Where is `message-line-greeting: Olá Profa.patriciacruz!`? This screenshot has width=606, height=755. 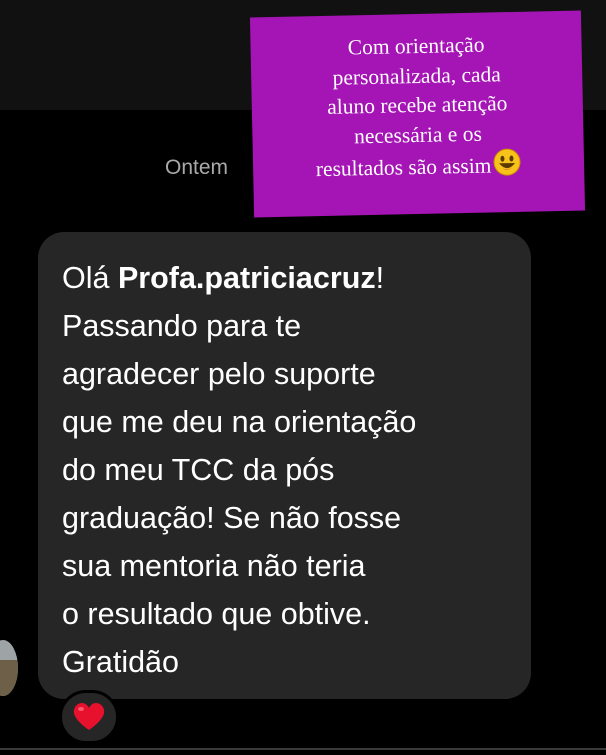
message-line-greeting: Olá Profa.patriciacruz! is located at coordinates (291, 278).